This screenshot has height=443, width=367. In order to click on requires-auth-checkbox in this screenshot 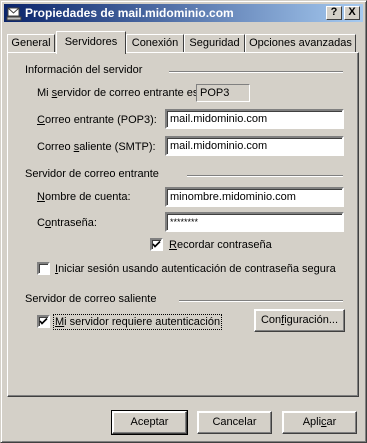, I will do `click(43, 321)`.